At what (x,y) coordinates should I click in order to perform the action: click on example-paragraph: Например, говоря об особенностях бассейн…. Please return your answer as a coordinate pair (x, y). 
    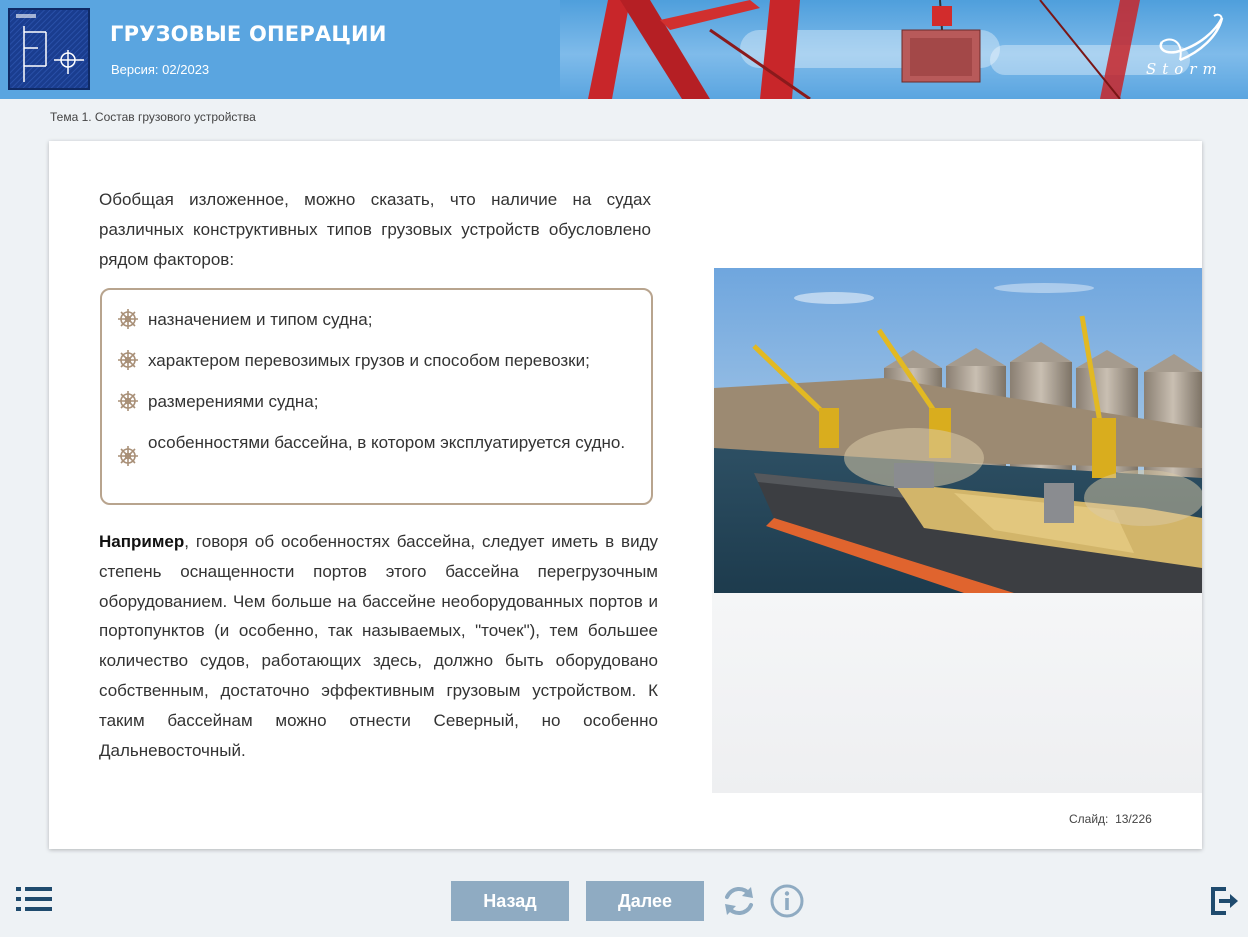
    Looking at the image, I should click on (378, 646).